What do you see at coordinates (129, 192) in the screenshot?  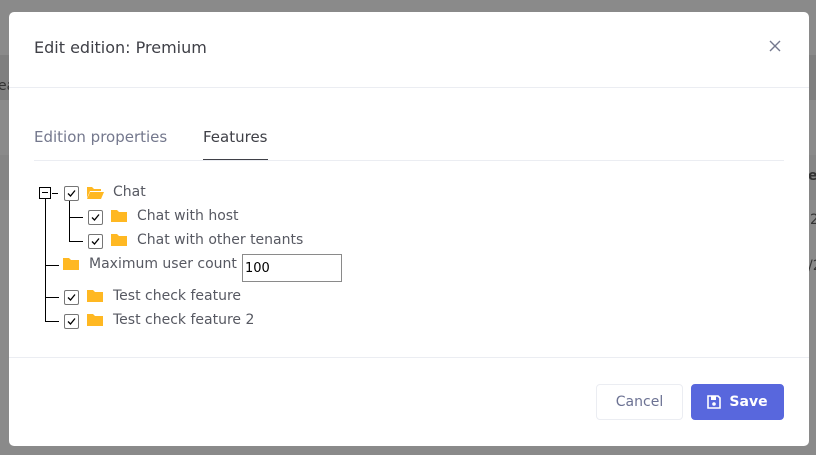 I see `tree-node-label: Chat` at bounding box center [129, 192].